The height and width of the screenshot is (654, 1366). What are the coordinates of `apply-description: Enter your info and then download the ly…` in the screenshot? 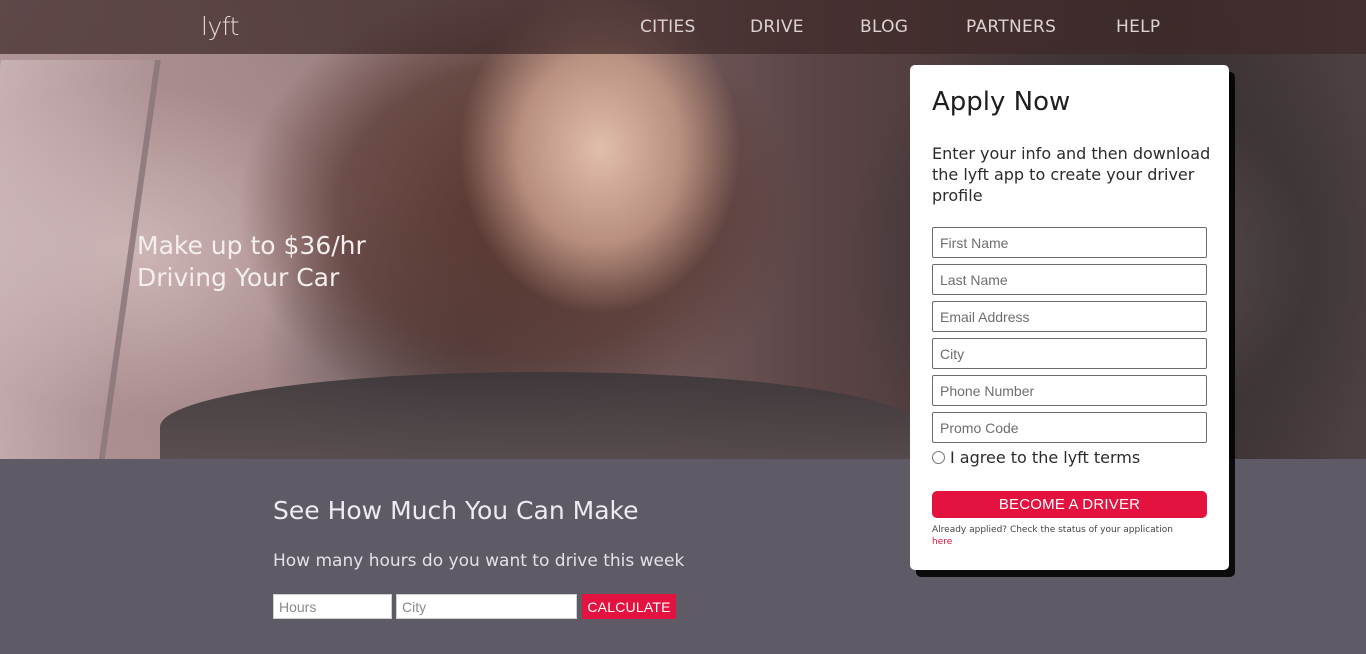 It's located at (1071, 174).